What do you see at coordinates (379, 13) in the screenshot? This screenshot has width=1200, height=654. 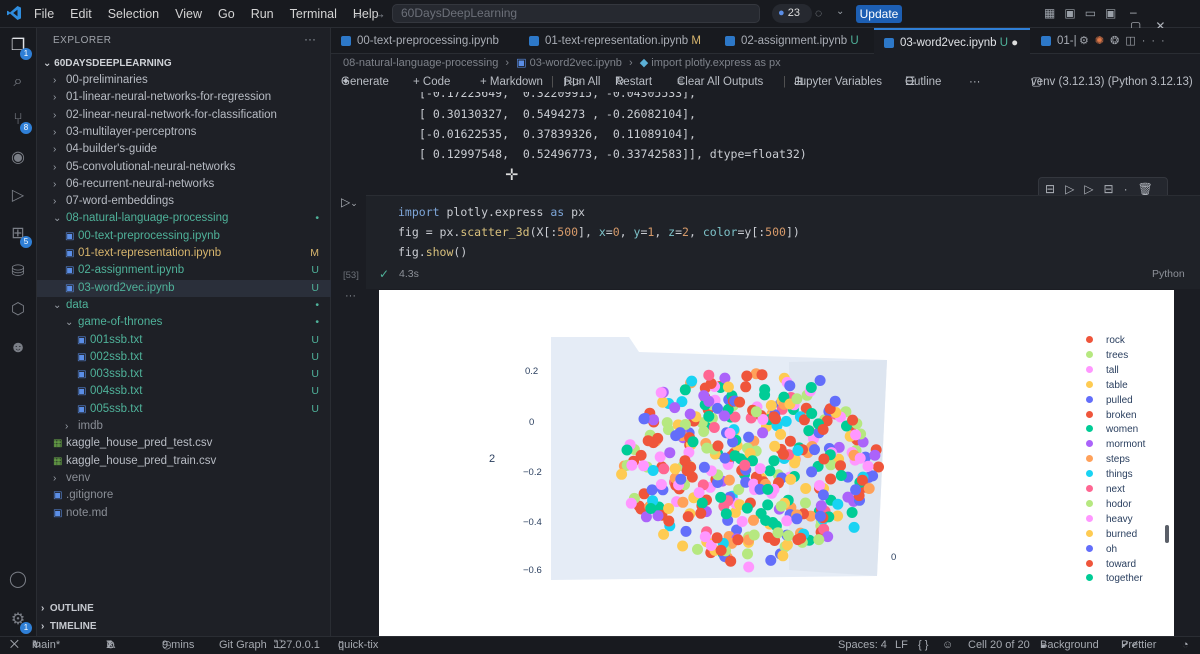 I see `forward-arrow-icon: →` at bounding box center [379, 13].